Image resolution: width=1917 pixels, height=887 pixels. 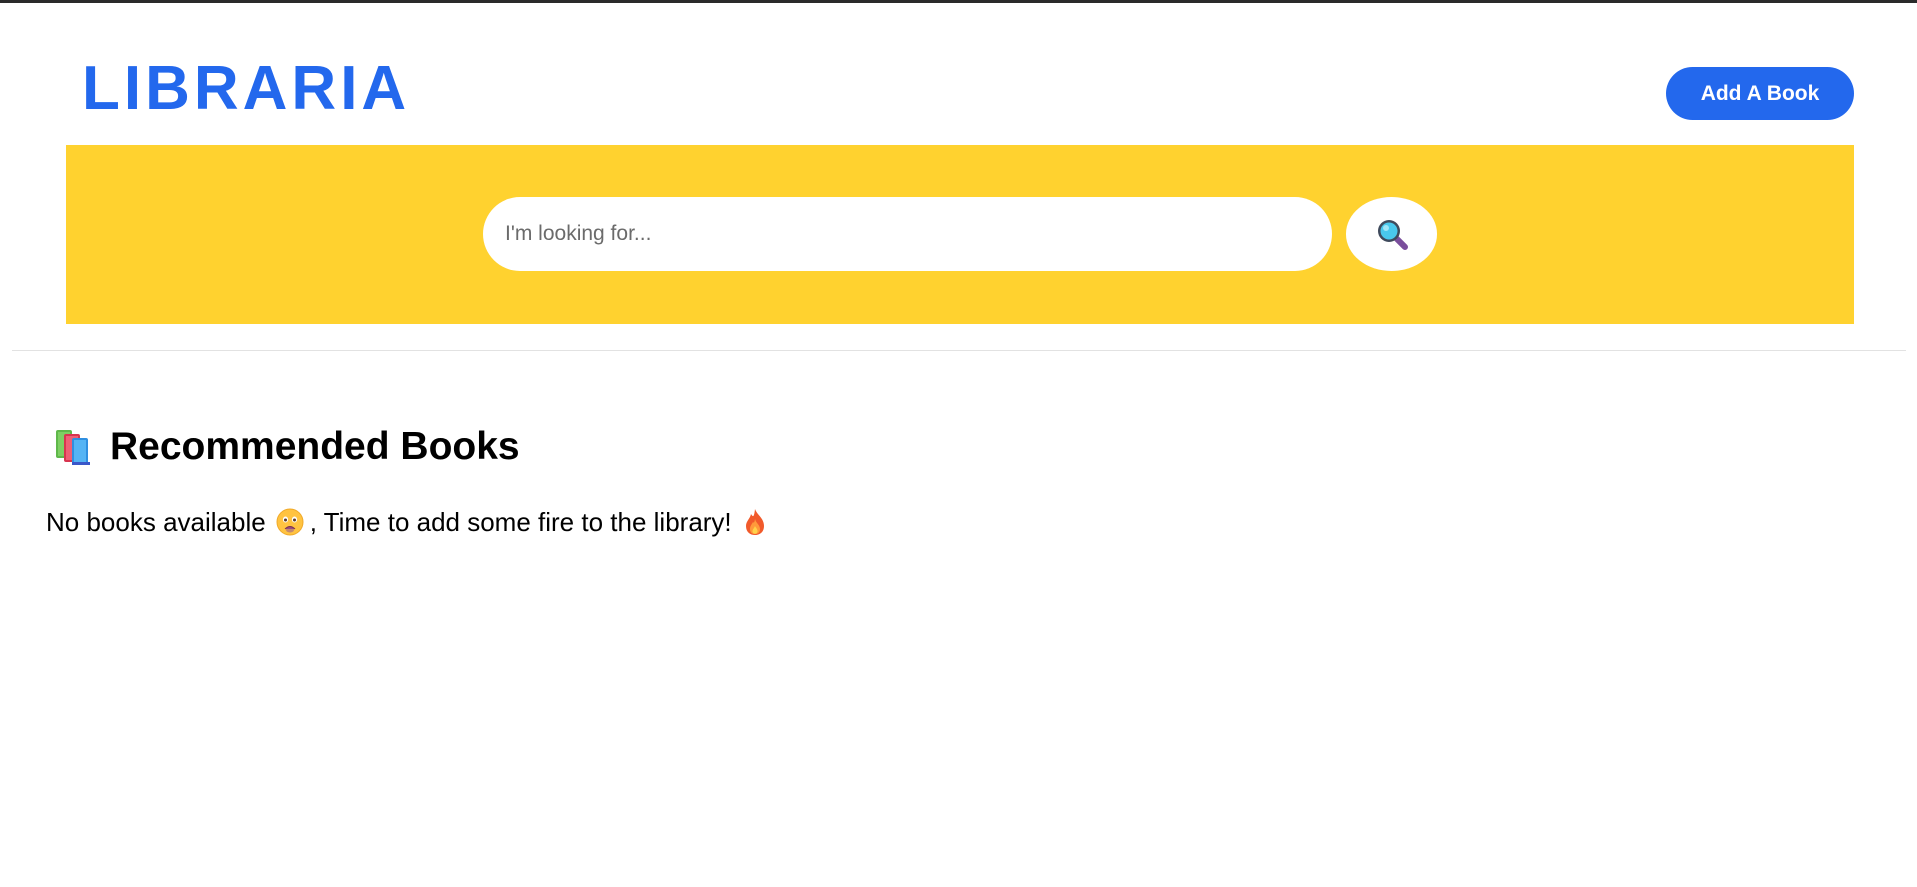 I want to click on add-book-button: Add A Book, so click(x=1760, y=93).